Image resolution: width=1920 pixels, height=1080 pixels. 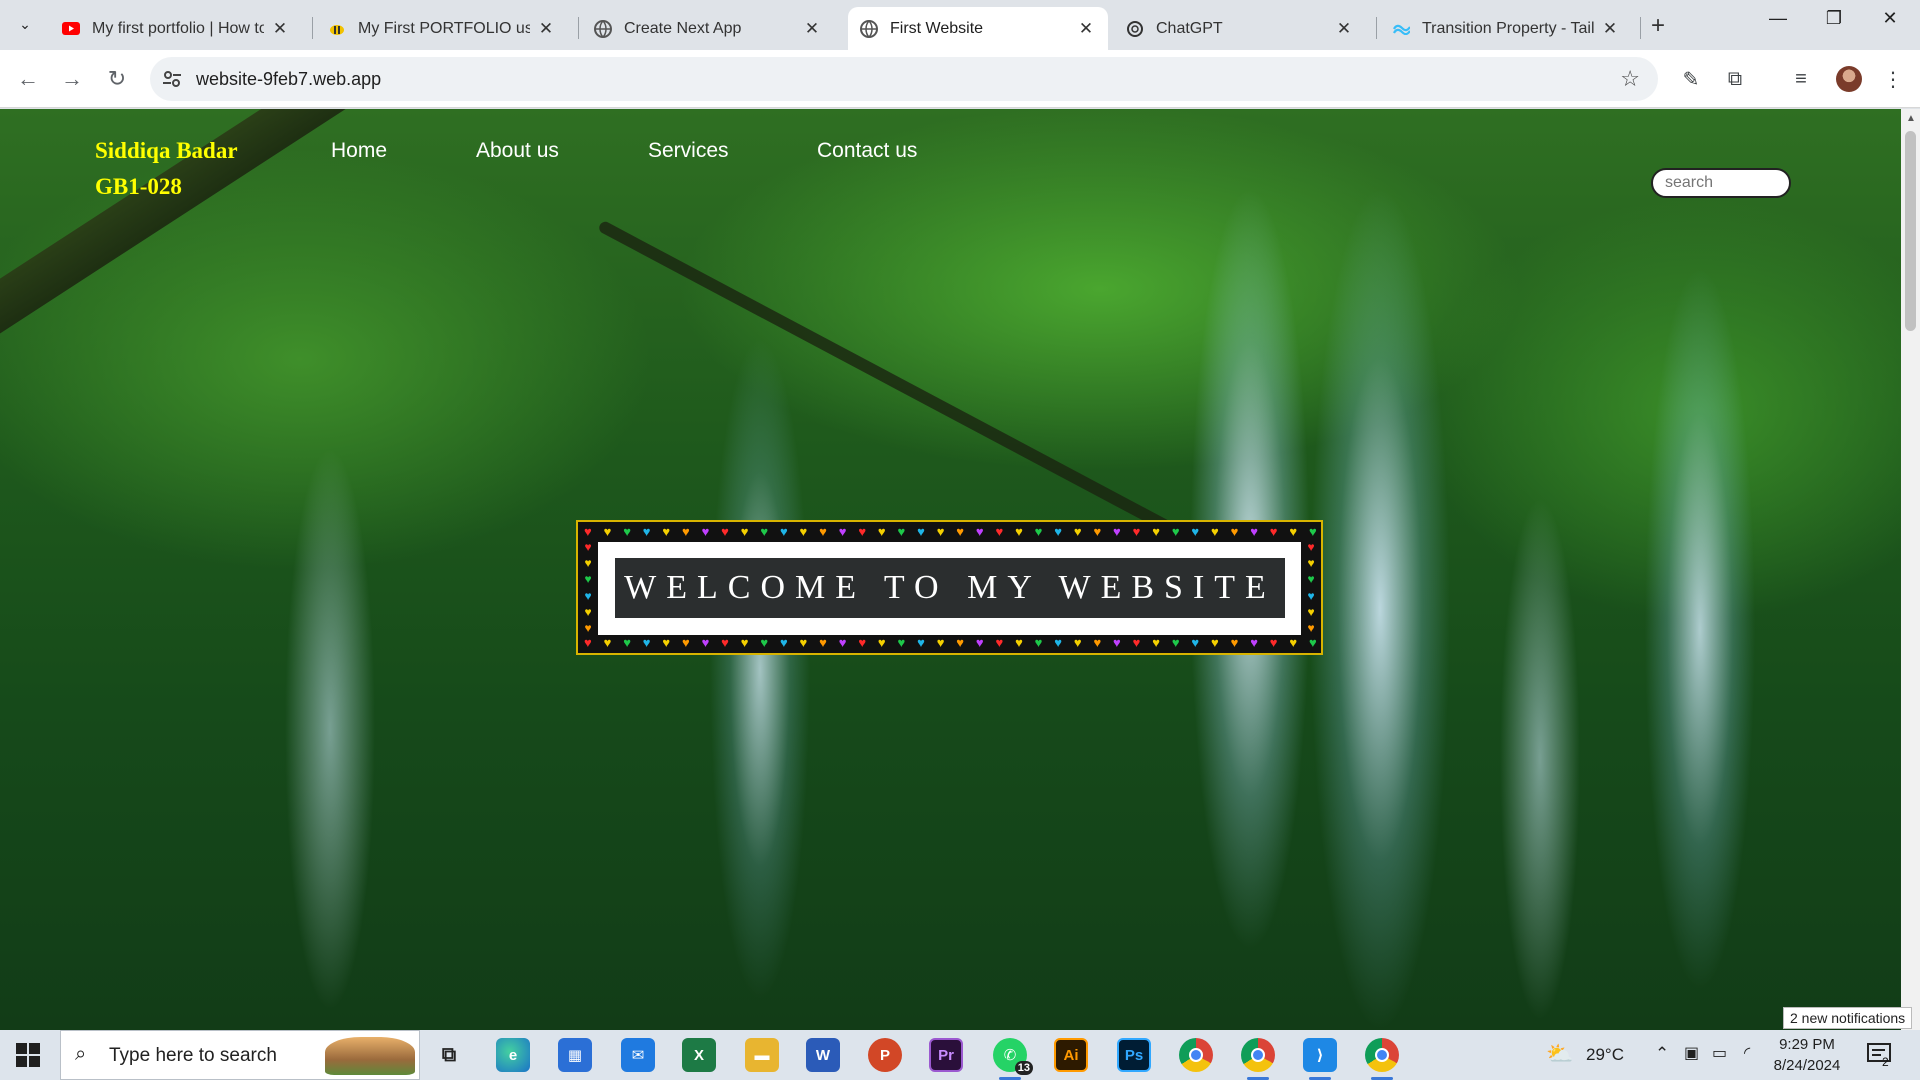 I want to click on forward-button: →, so click(x=72, y=79).